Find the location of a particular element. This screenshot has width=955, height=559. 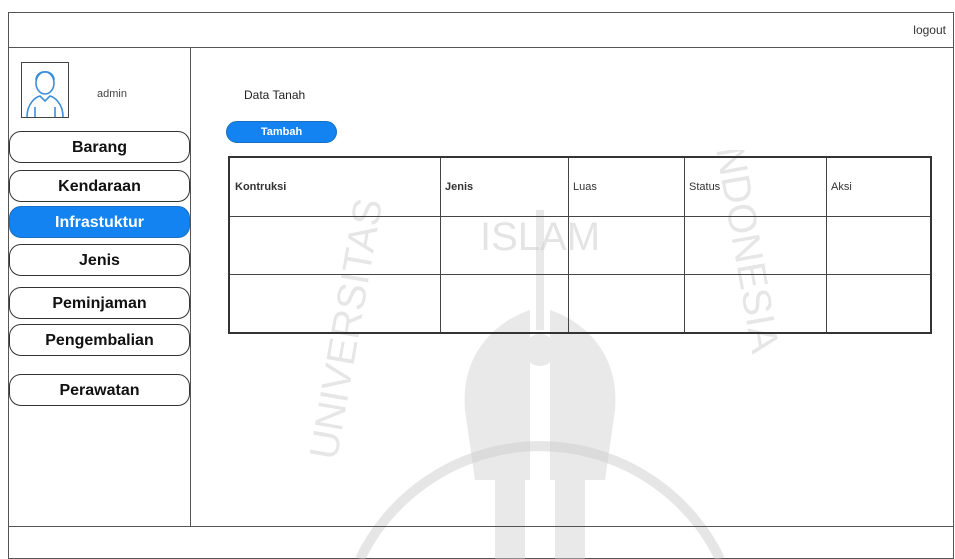

table-header-row: Kontruksi Jenis Luas Status Aksi is located at coordinates (580, 187).